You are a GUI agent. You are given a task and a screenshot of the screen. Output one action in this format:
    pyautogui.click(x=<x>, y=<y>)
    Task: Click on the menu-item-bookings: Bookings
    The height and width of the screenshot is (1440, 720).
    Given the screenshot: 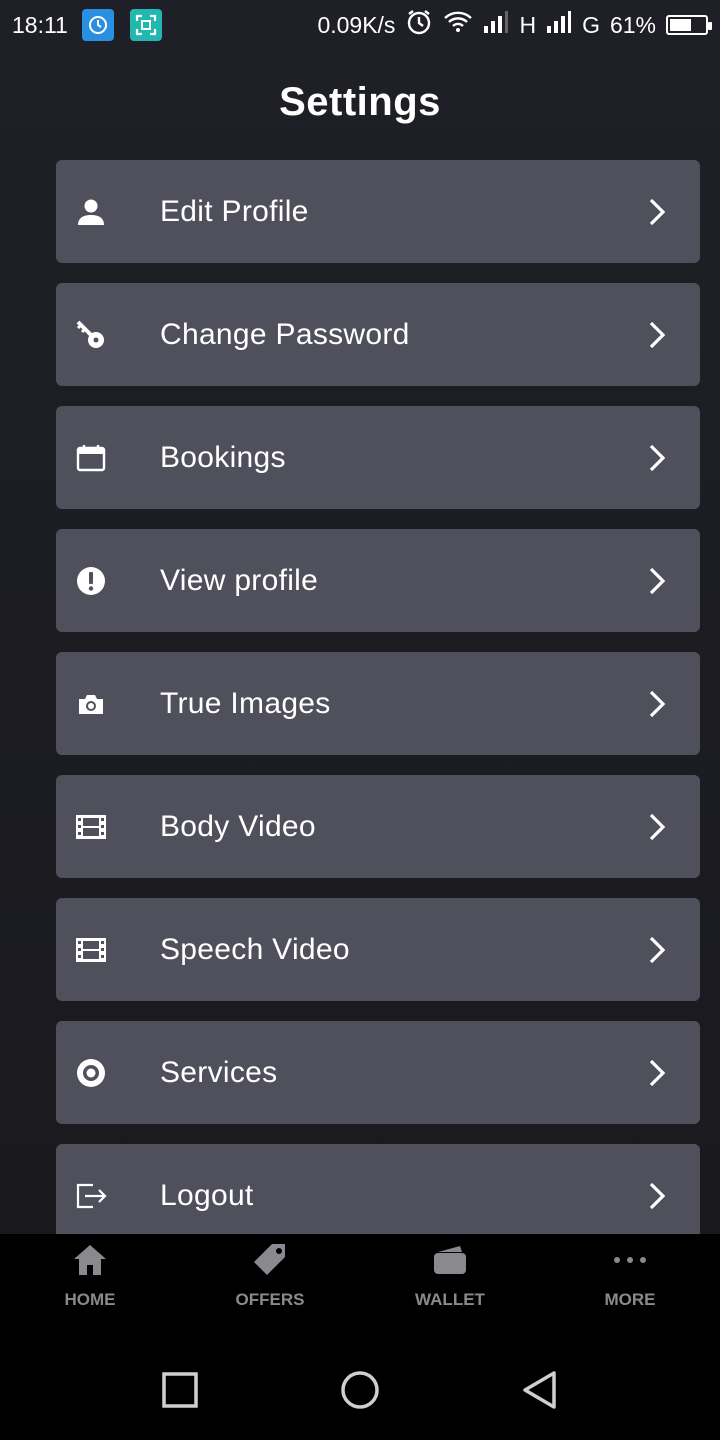 What is the action you would take?
    pyautogui.click(x=378, y=457)
    